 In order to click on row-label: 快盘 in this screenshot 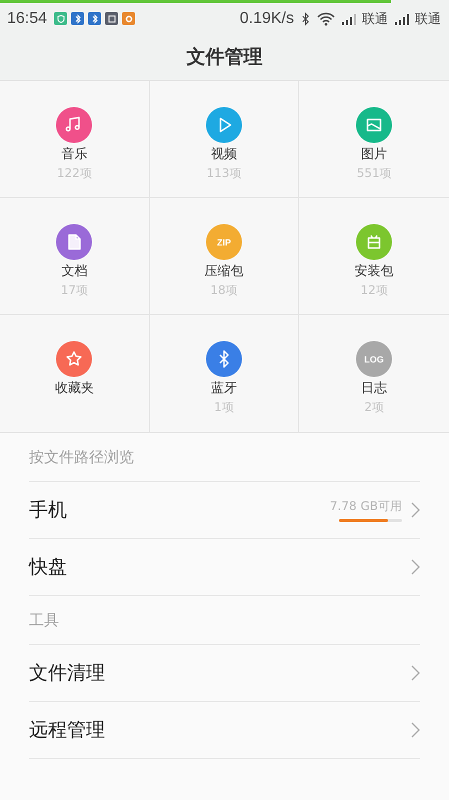, I will do `click(48, 567)`.